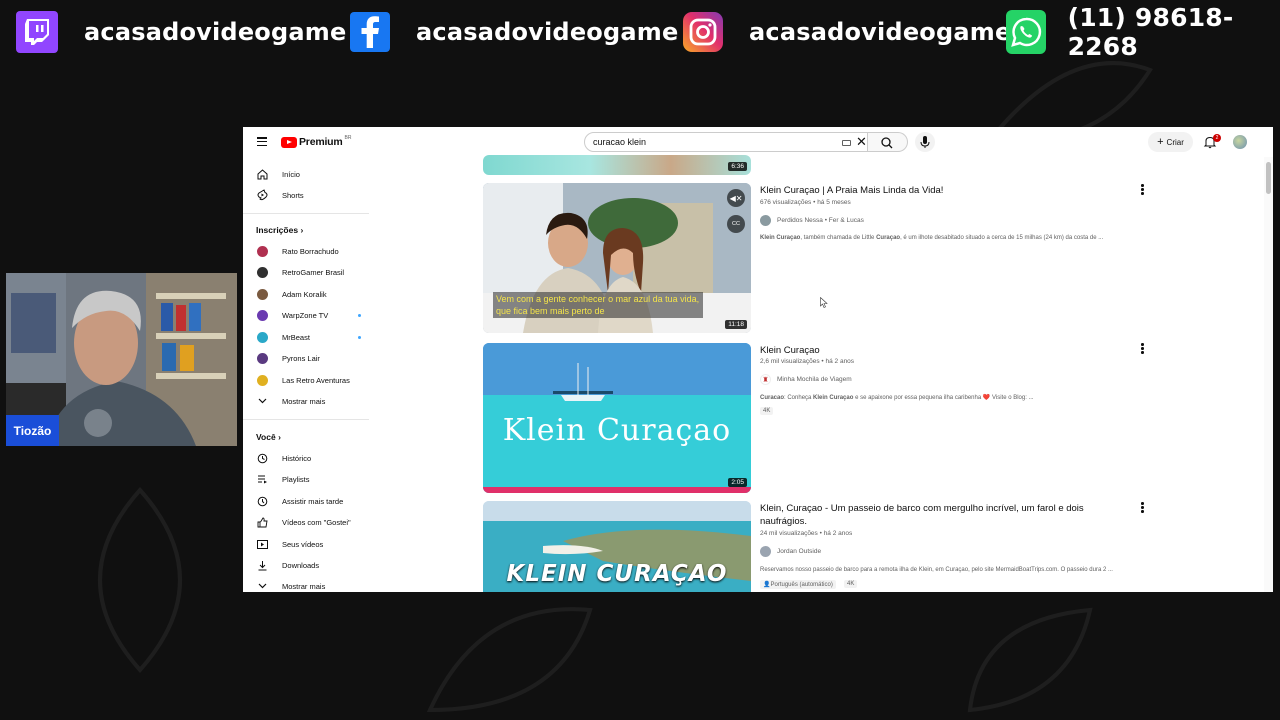 The width and height of the screenshot is (1280, 720). I want to click on search-value: curacao klein, so click(620, 142).